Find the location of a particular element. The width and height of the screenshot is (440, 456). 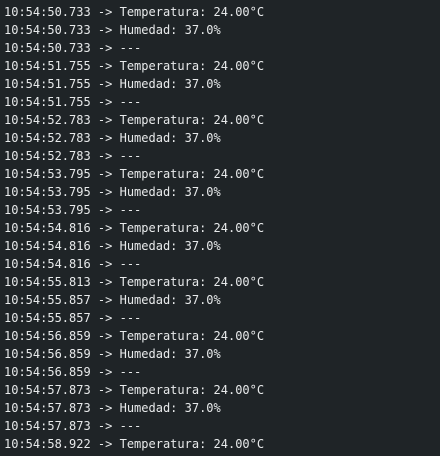

log-line: 10:54:52.783 -> Humedad: 37.0% is located at coordinates (112, 138).